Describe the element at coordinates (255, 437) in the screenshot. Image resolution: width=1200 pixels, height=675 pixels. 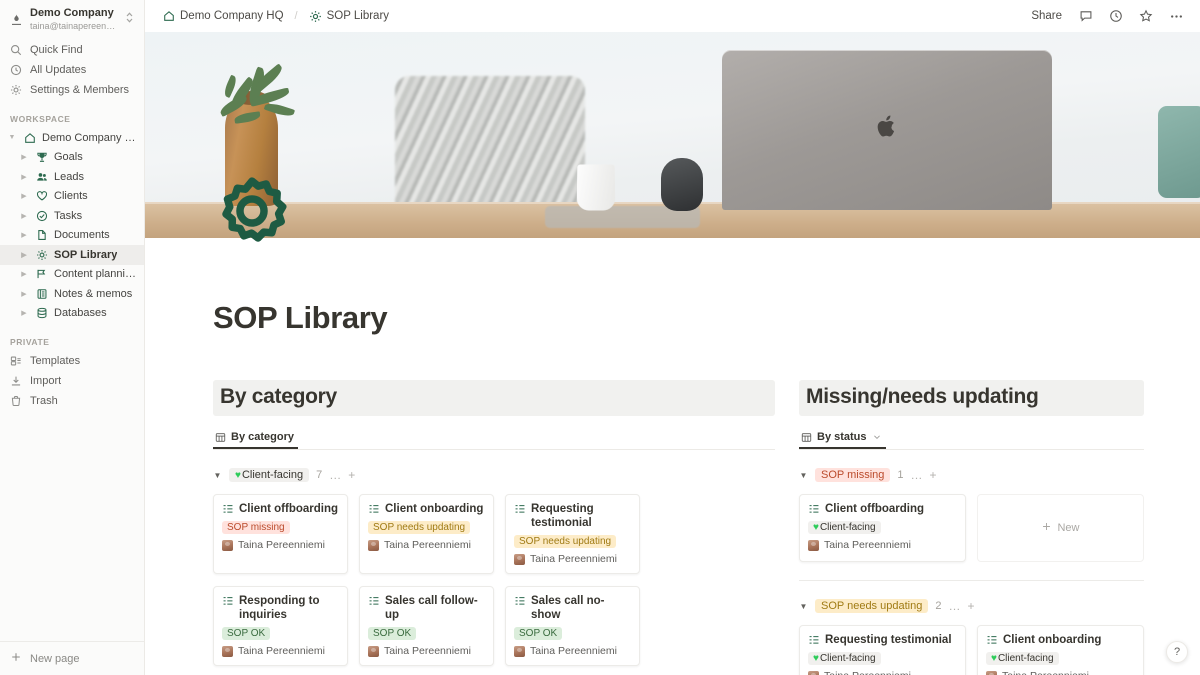
I see `tab-by-category: By category` at that location.